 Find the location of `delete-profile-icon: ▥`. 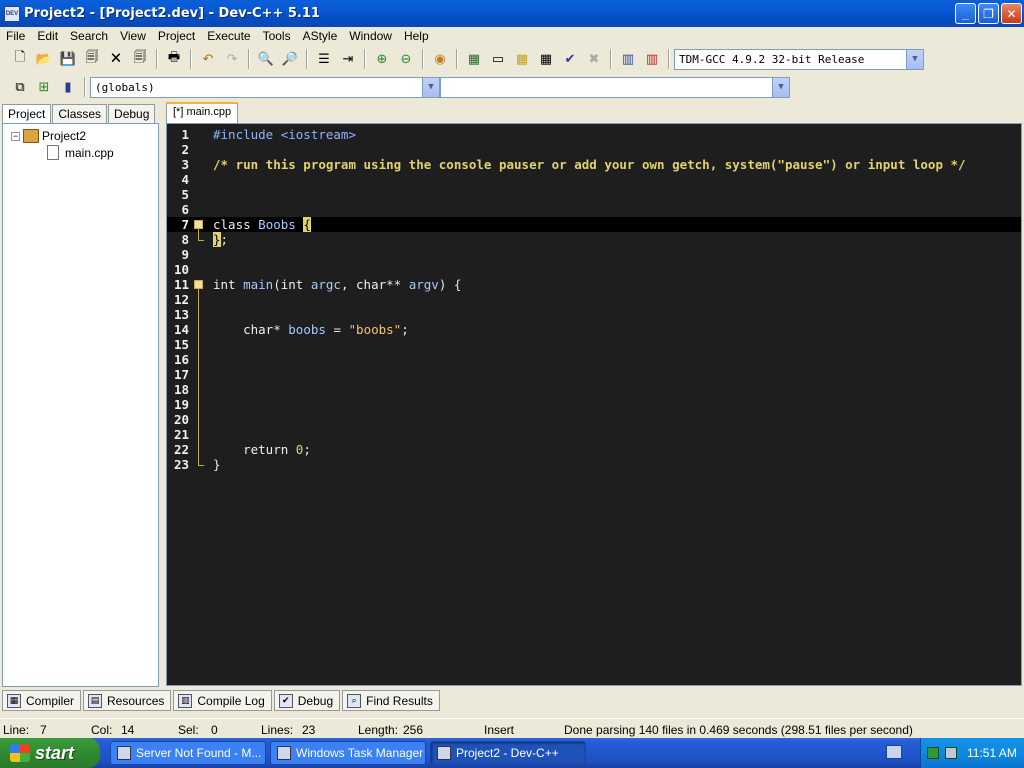

delete-profile-icon: ▥ is located at coordinates (652, 59).